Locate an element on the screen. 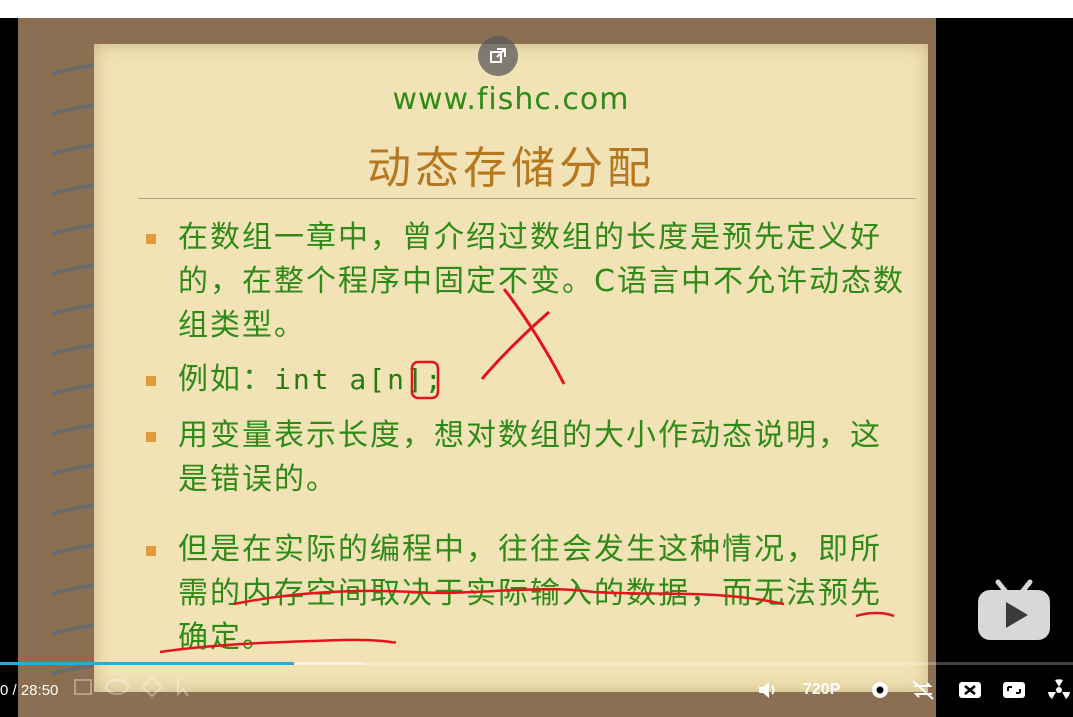  site-url: www.fishc.com is located at coordinates (511, 99).